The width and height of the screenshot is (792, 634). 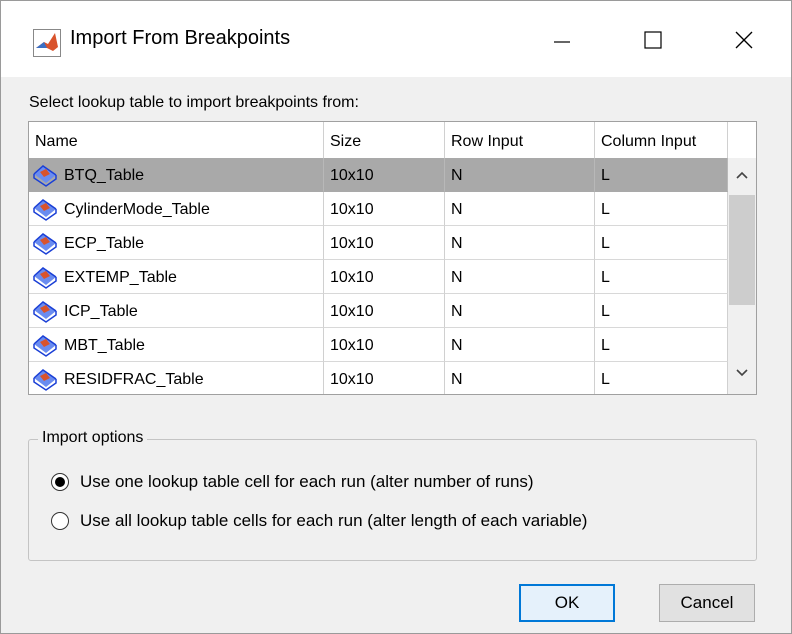 I want to click on name-cell: BTQ_Table, so click(x=176, y=175).